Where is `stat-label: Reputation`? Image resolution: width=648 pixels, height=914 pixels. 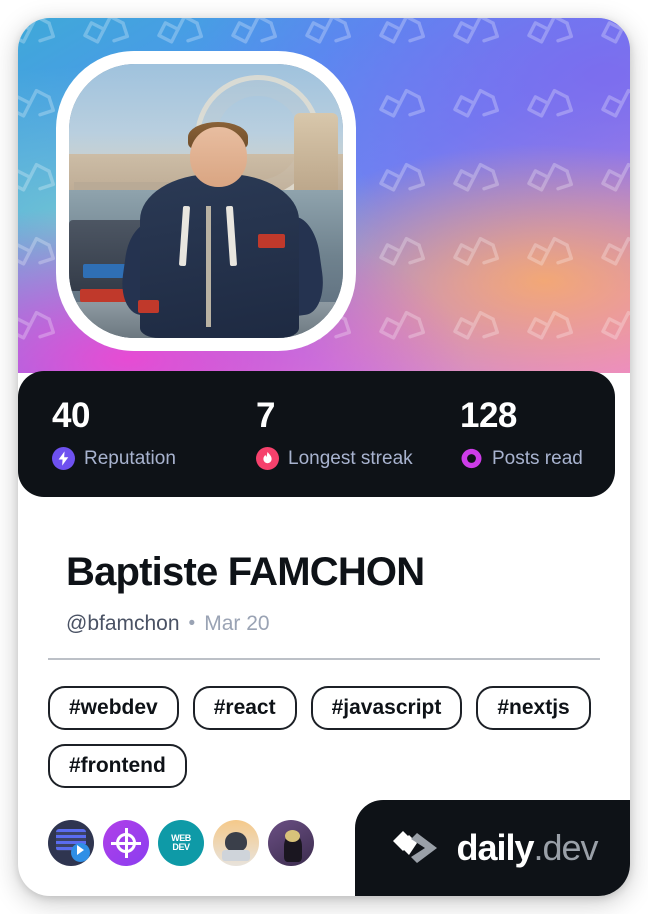 stat-label: Reputation is located at coordinates (130, 458).